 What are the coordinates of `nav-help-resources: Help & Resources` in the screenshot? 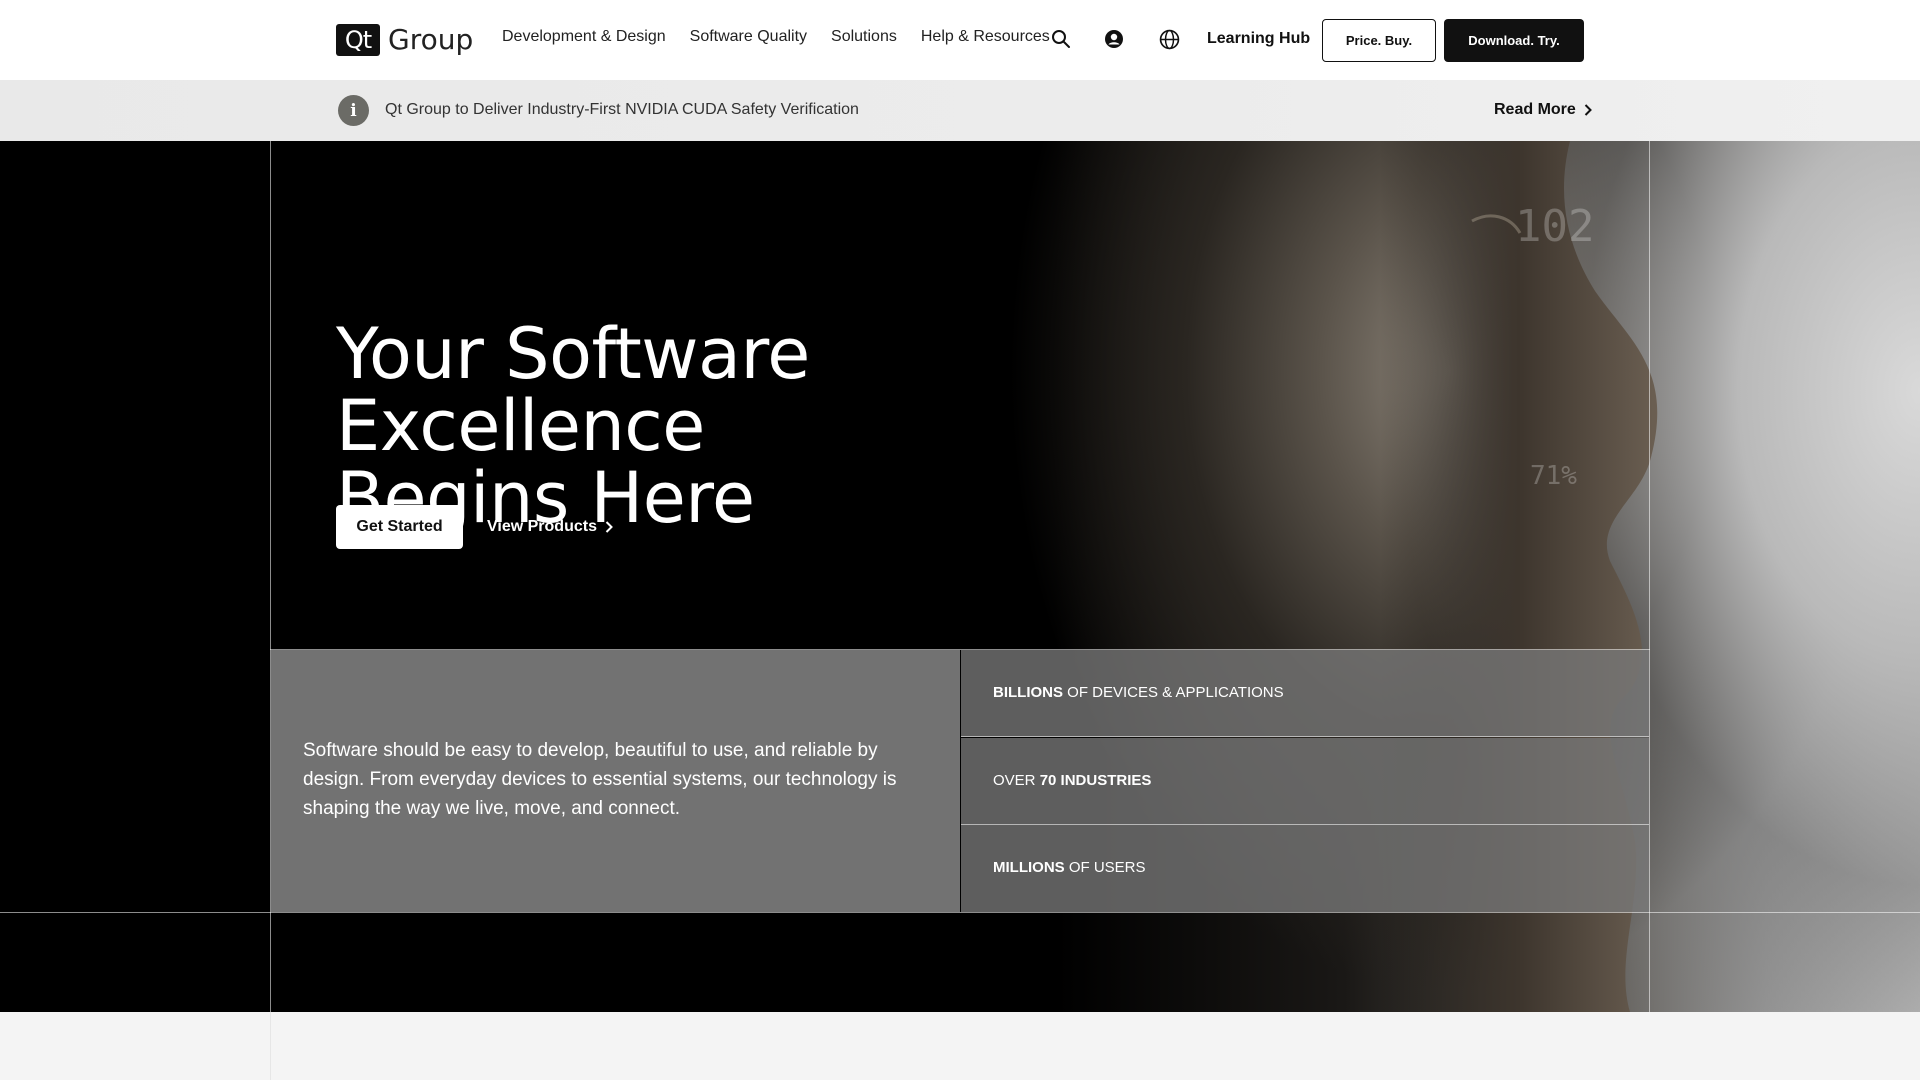 It's located at (985, 37).